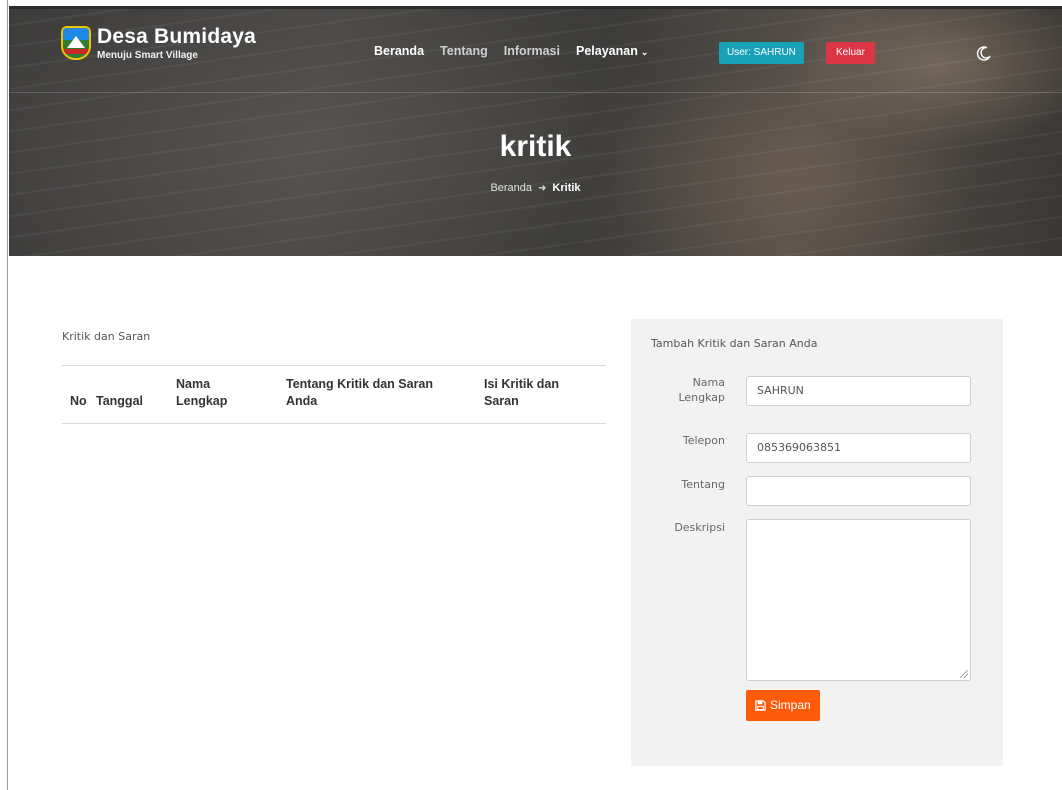 The image size is (1062, 790). I want to click on breadcrumb-home: Beranda, so click(511, 188).